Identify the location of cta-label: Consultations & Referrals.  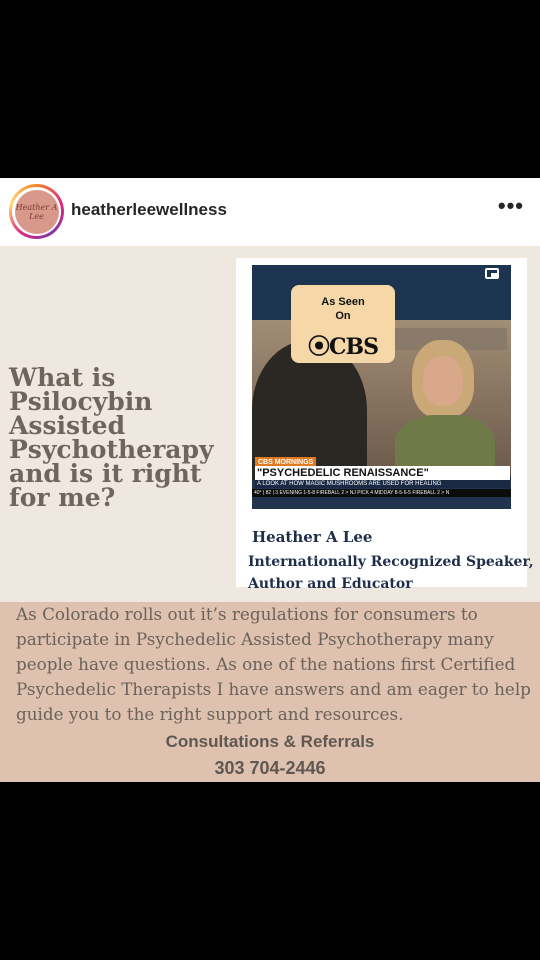
(270, 741).